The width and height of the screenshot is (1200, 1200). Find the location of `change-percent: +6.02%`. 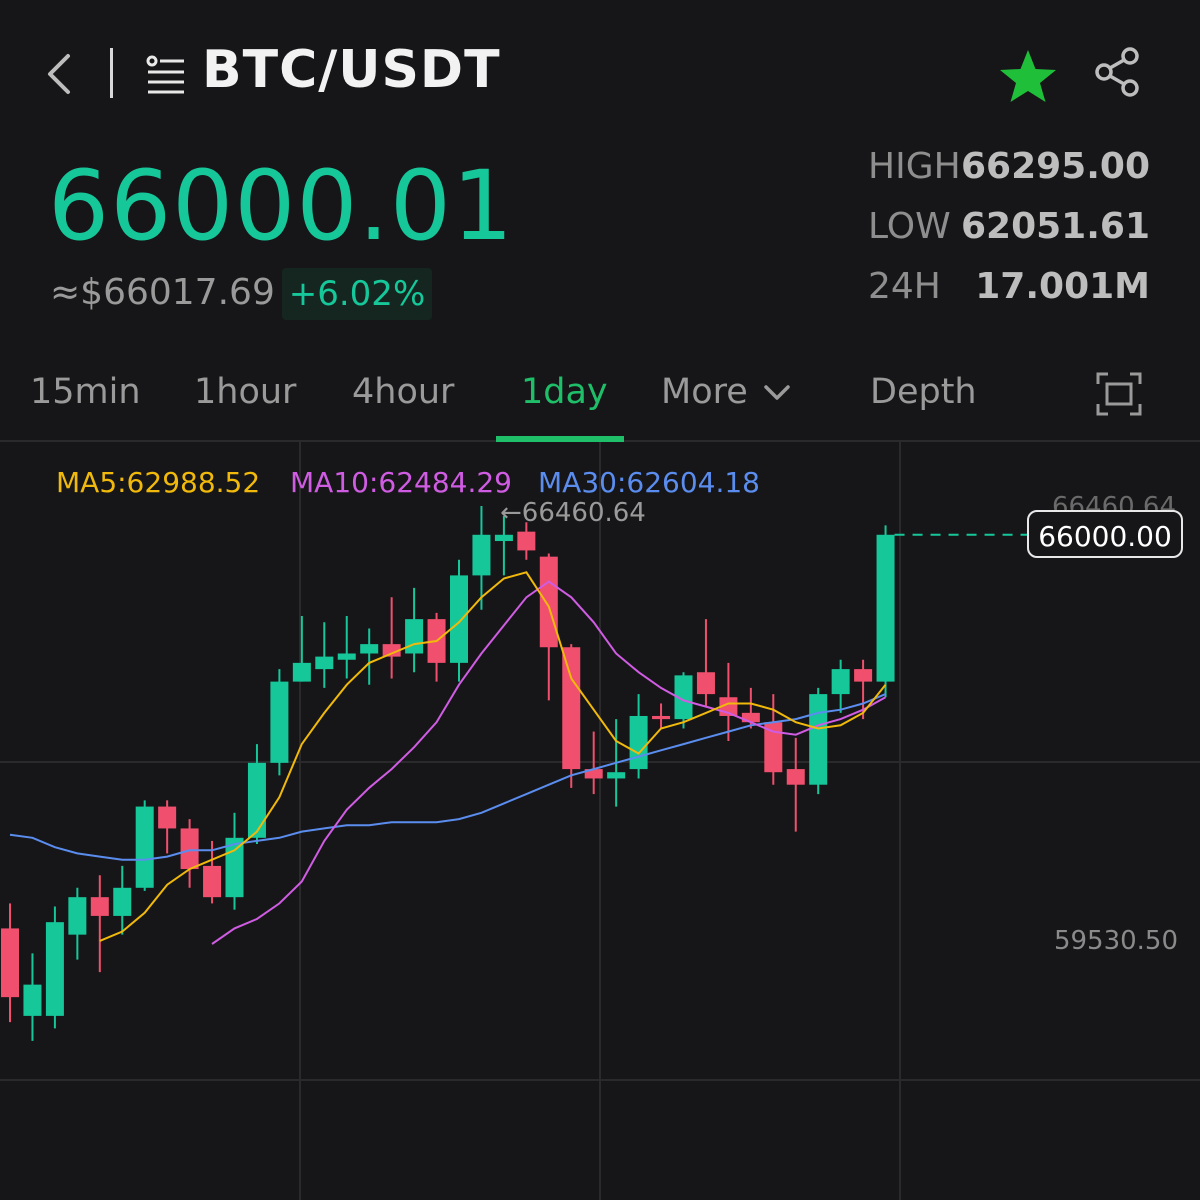

change-percent: +6.02% is located at coordinates (357, 294).